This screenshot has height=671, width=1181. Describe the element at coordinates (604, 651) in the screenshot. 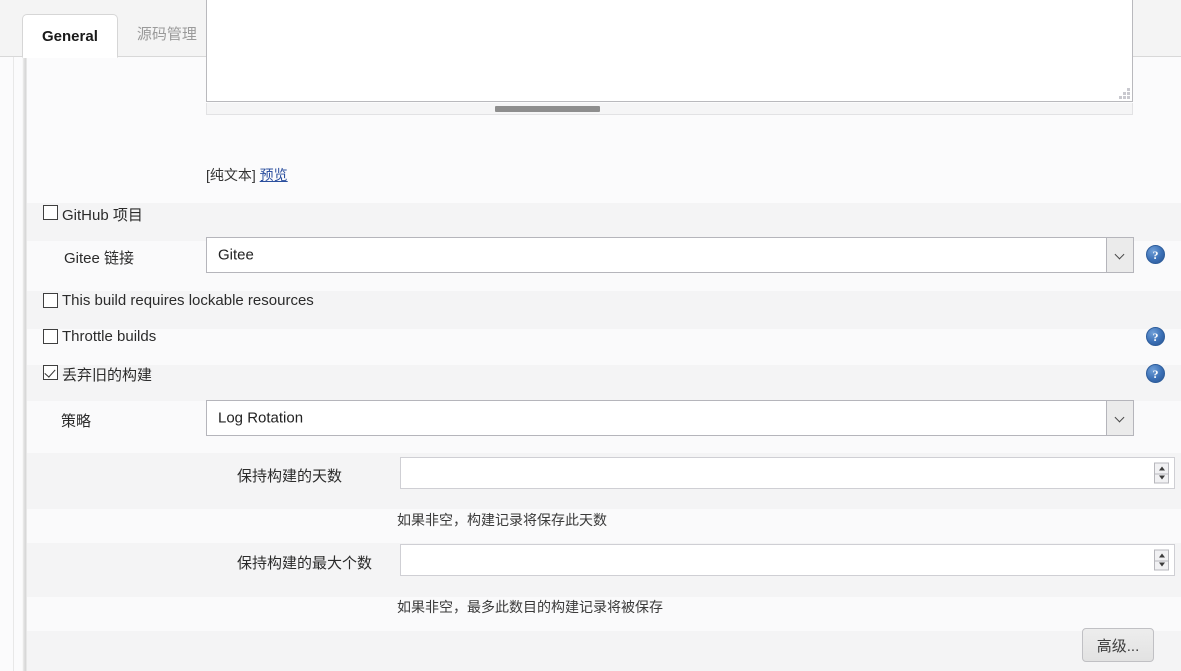

I see `advanced-band` at that location.